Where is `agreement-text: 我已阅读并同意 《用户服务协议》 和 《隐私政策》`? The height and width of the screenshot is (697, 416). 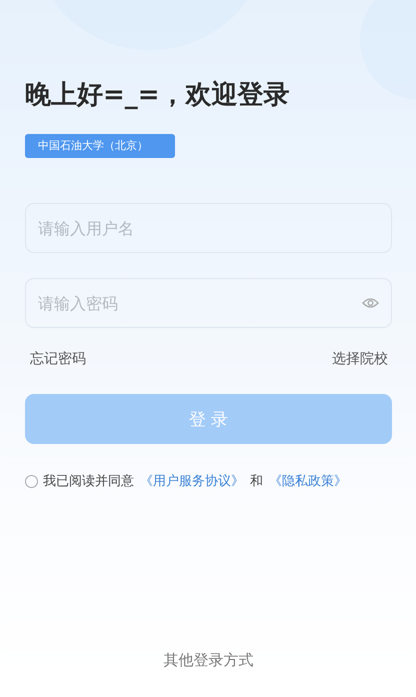
agreement-text: 我已阅读并同意 《用户服务协议》 和 《隐私政策》 is located at coordinates (195, 481).